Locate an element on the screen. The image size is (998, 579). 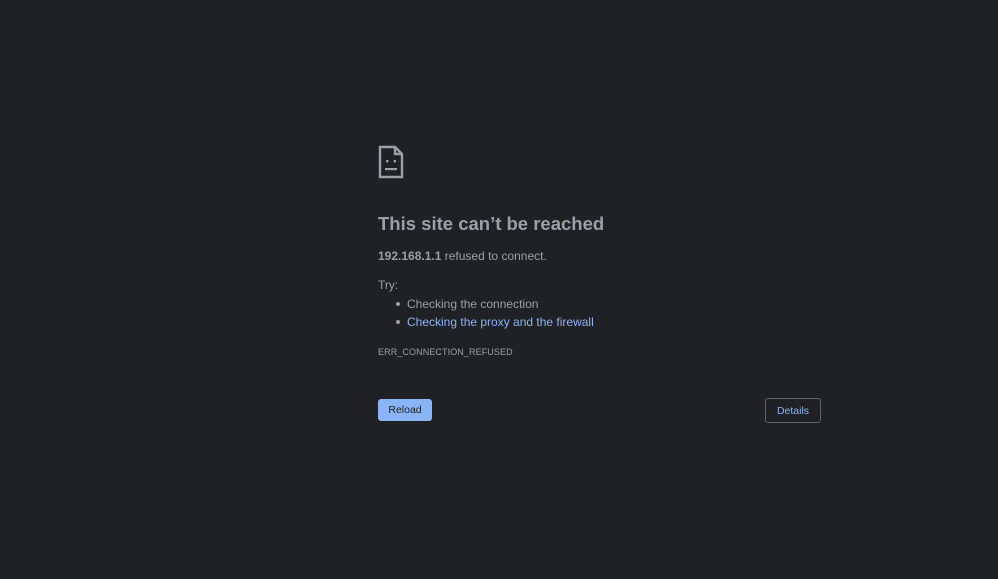
sad-document-icon is located at coordinates (391, 162).